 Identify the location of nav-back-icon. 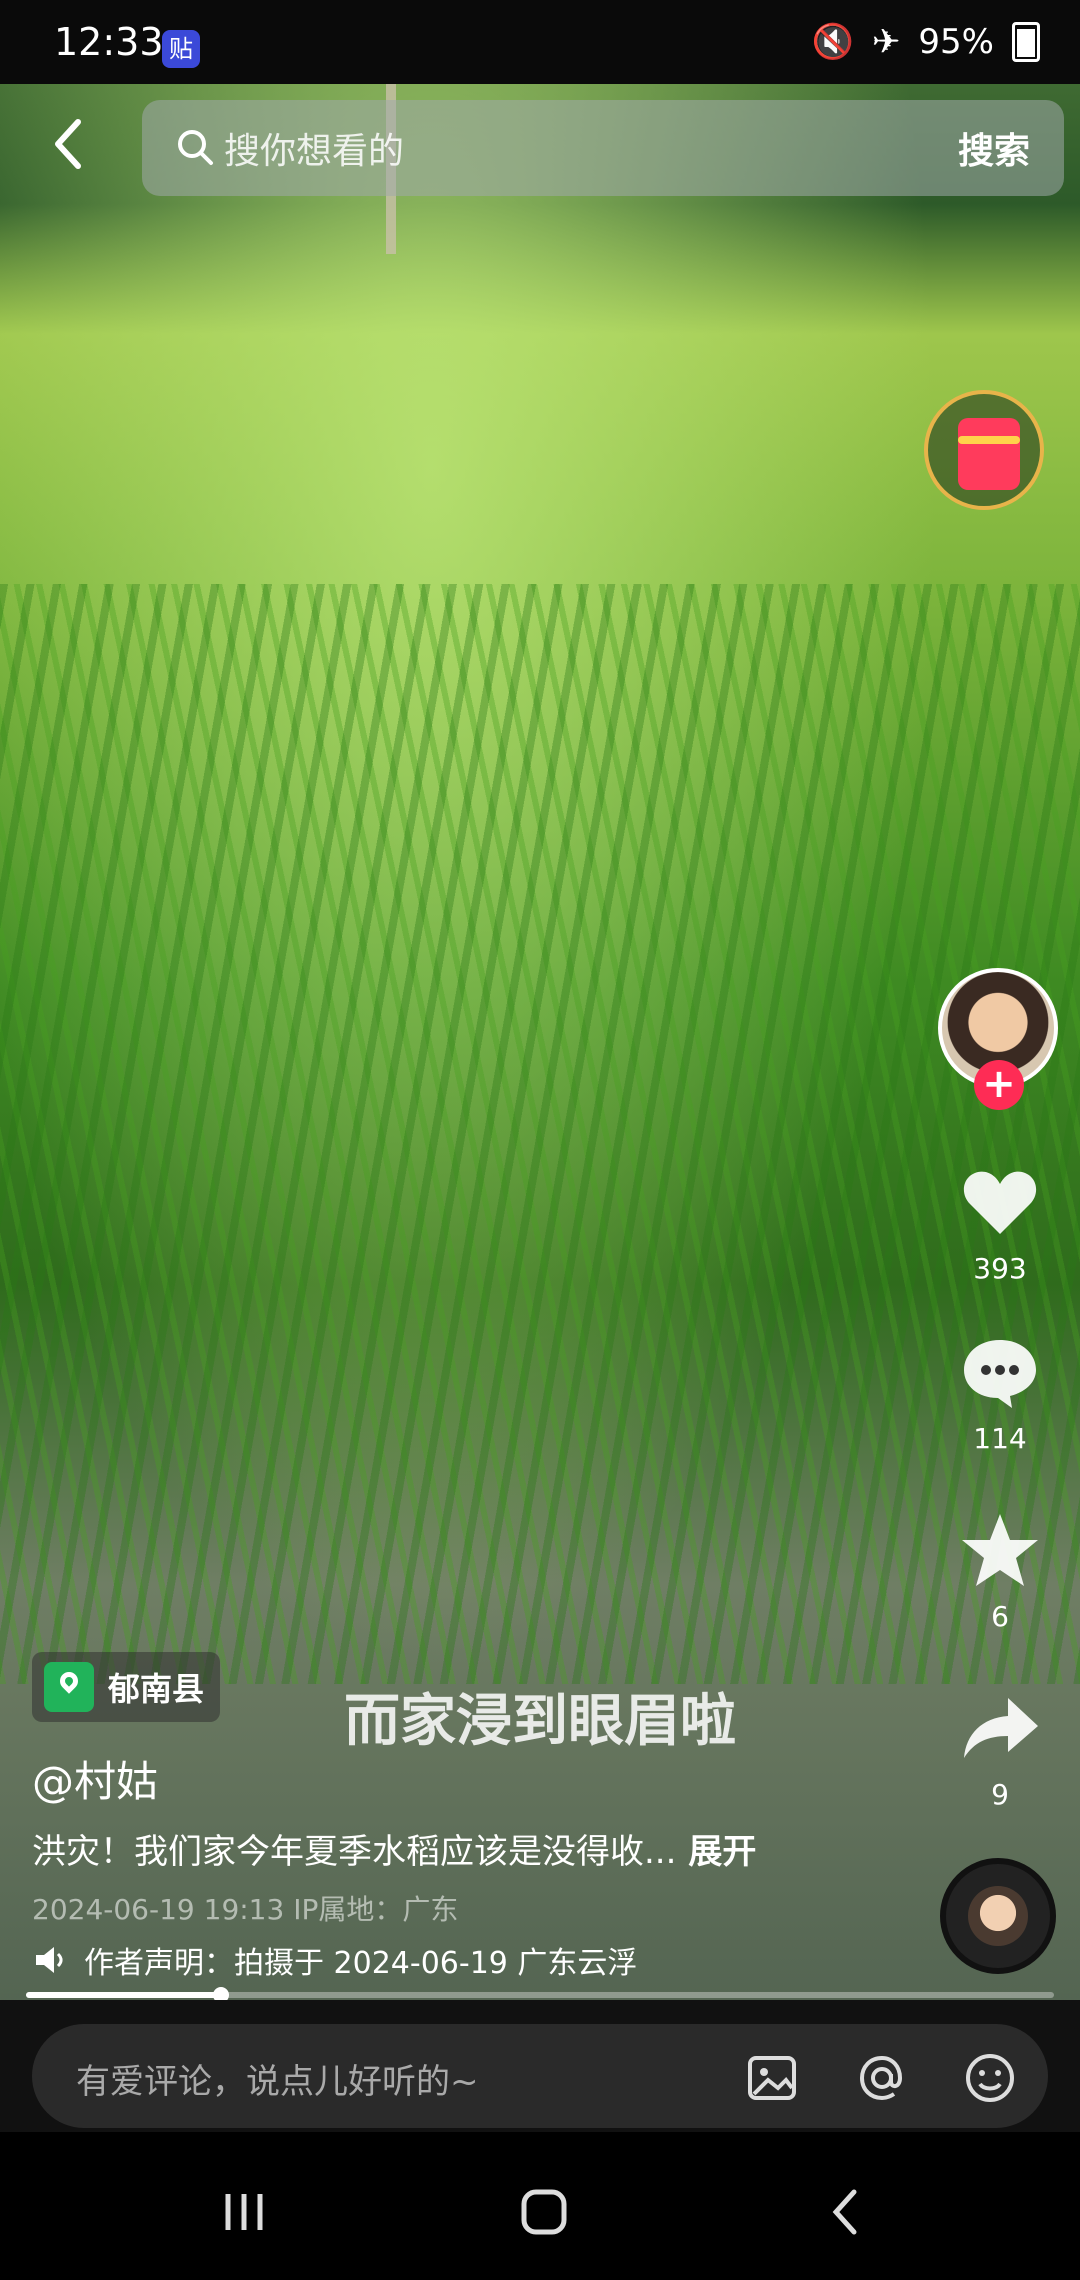
(846, 2212).